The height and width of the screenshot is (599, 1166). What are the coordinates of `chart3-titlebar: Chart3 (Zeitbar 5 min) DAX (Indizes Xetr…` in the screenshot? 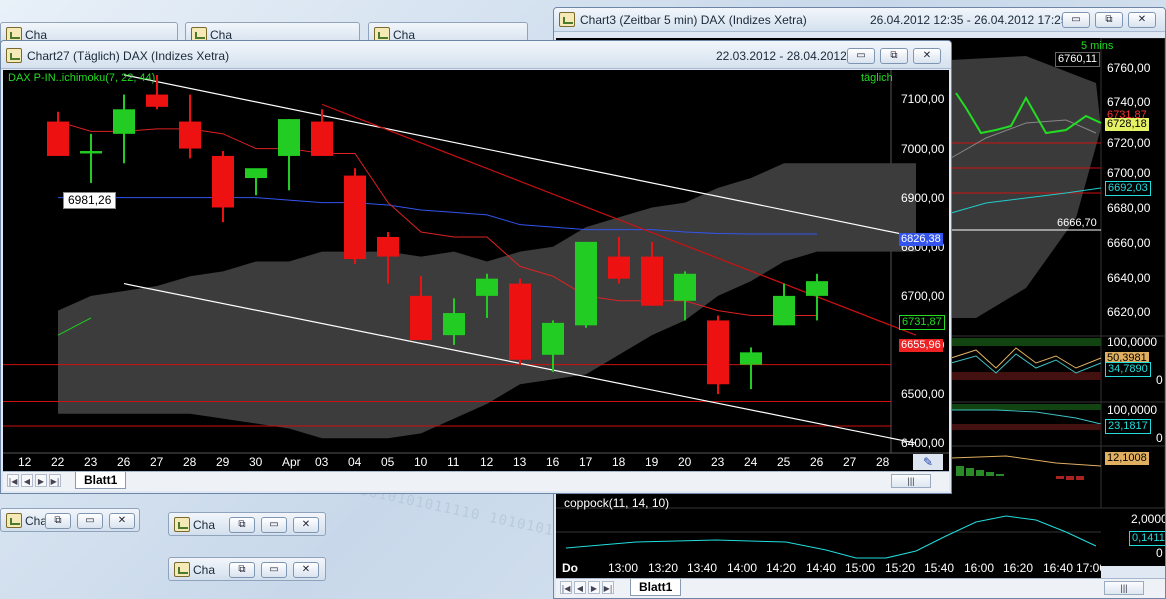 It's located at (859, 20).